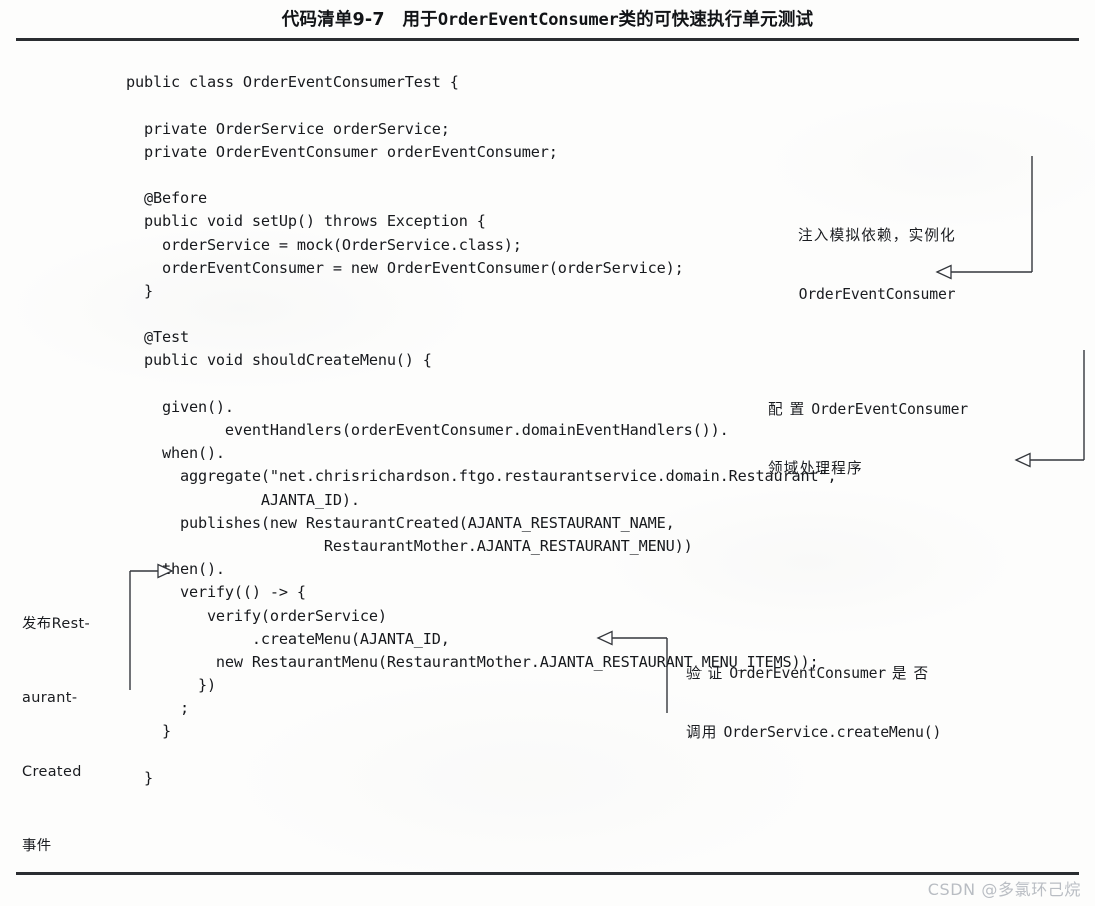 The image size is (1095, 909). What do you see at coordinates (166, 198) in the screenshot?
I see `code-line-6: @Before` at bounding box center [166, 198].